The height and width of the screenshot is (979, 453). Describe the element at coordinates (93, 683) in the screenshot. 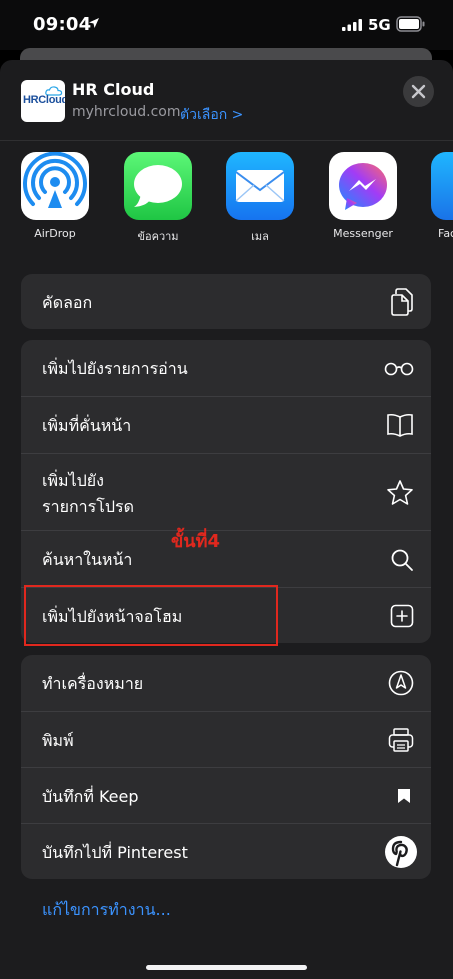

I see `action-markup-label: ทำเครื่องหมาย` at that location.